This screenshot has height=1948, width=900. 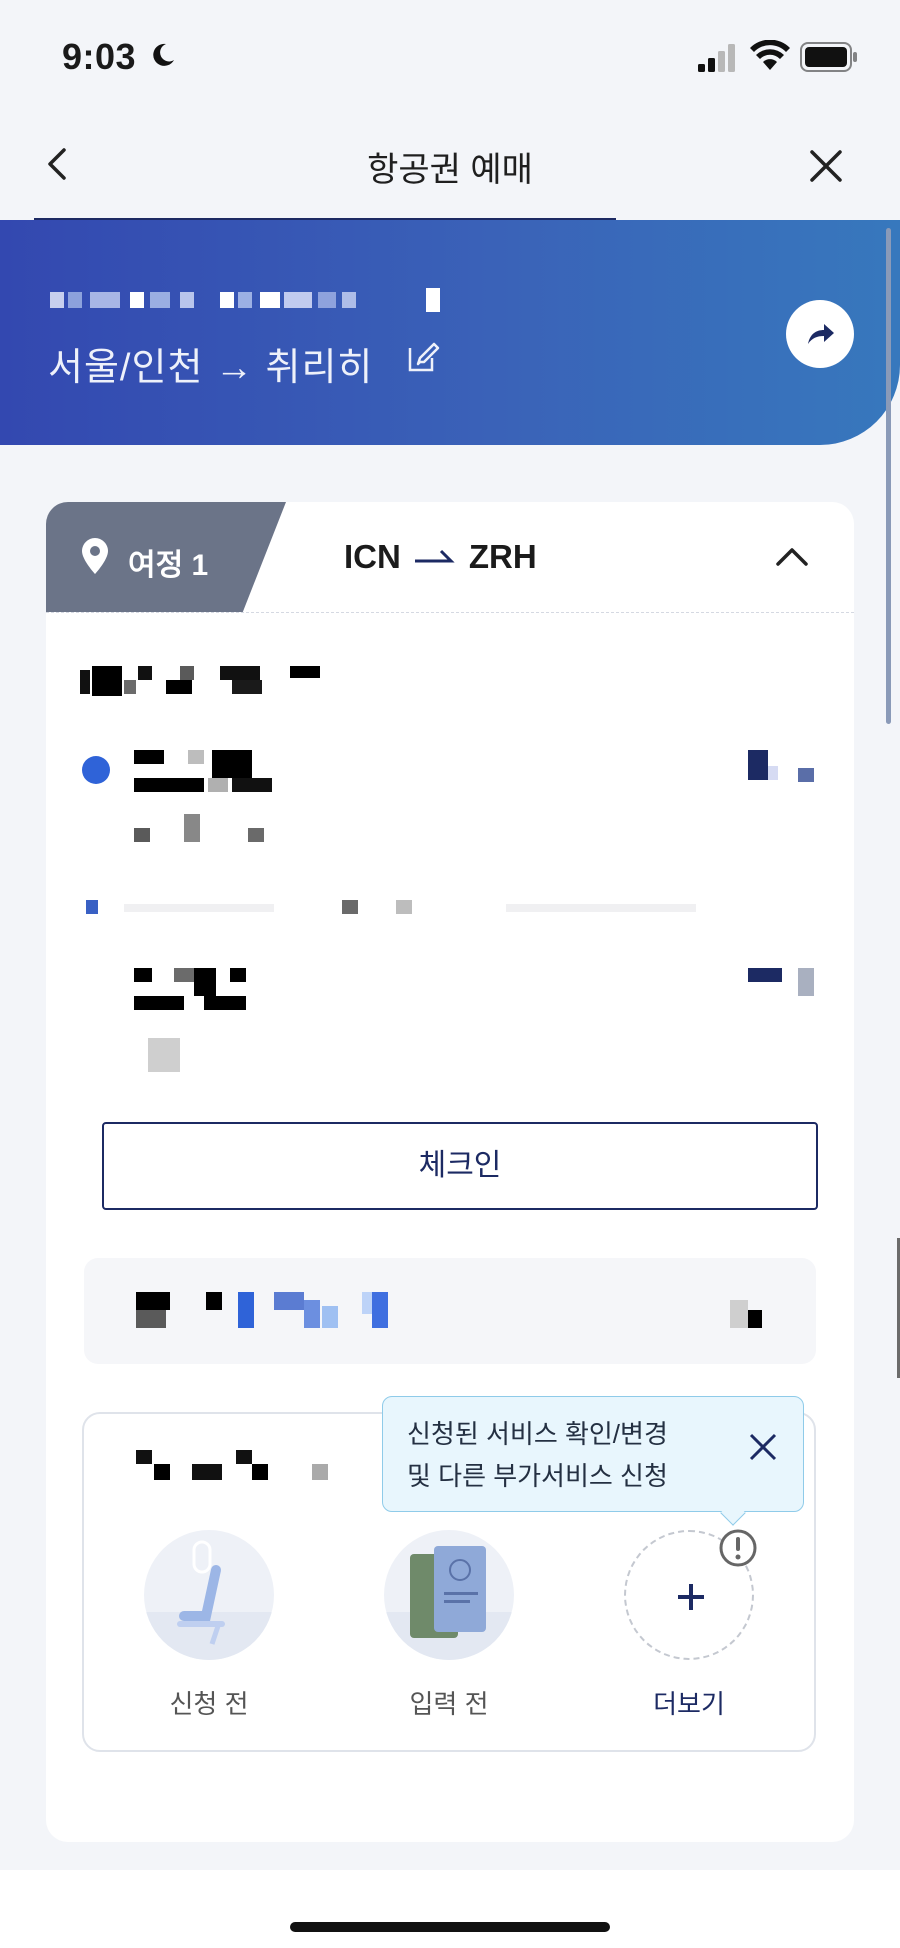 What do you see at coordinates (450, 612) in the screenshot?
I see `card-divider` at bounding box center [450, 612].